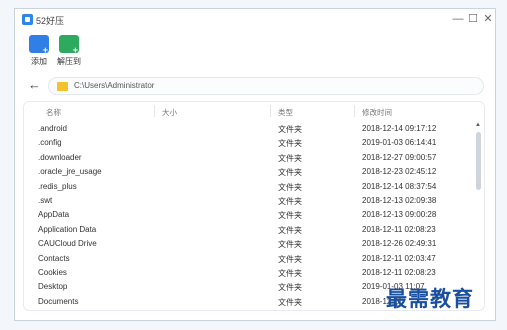  Describe the element at coordinates (399, 215) in the screenshot. I see `file-modified: 2018-12-13 09:00:28` at that location.